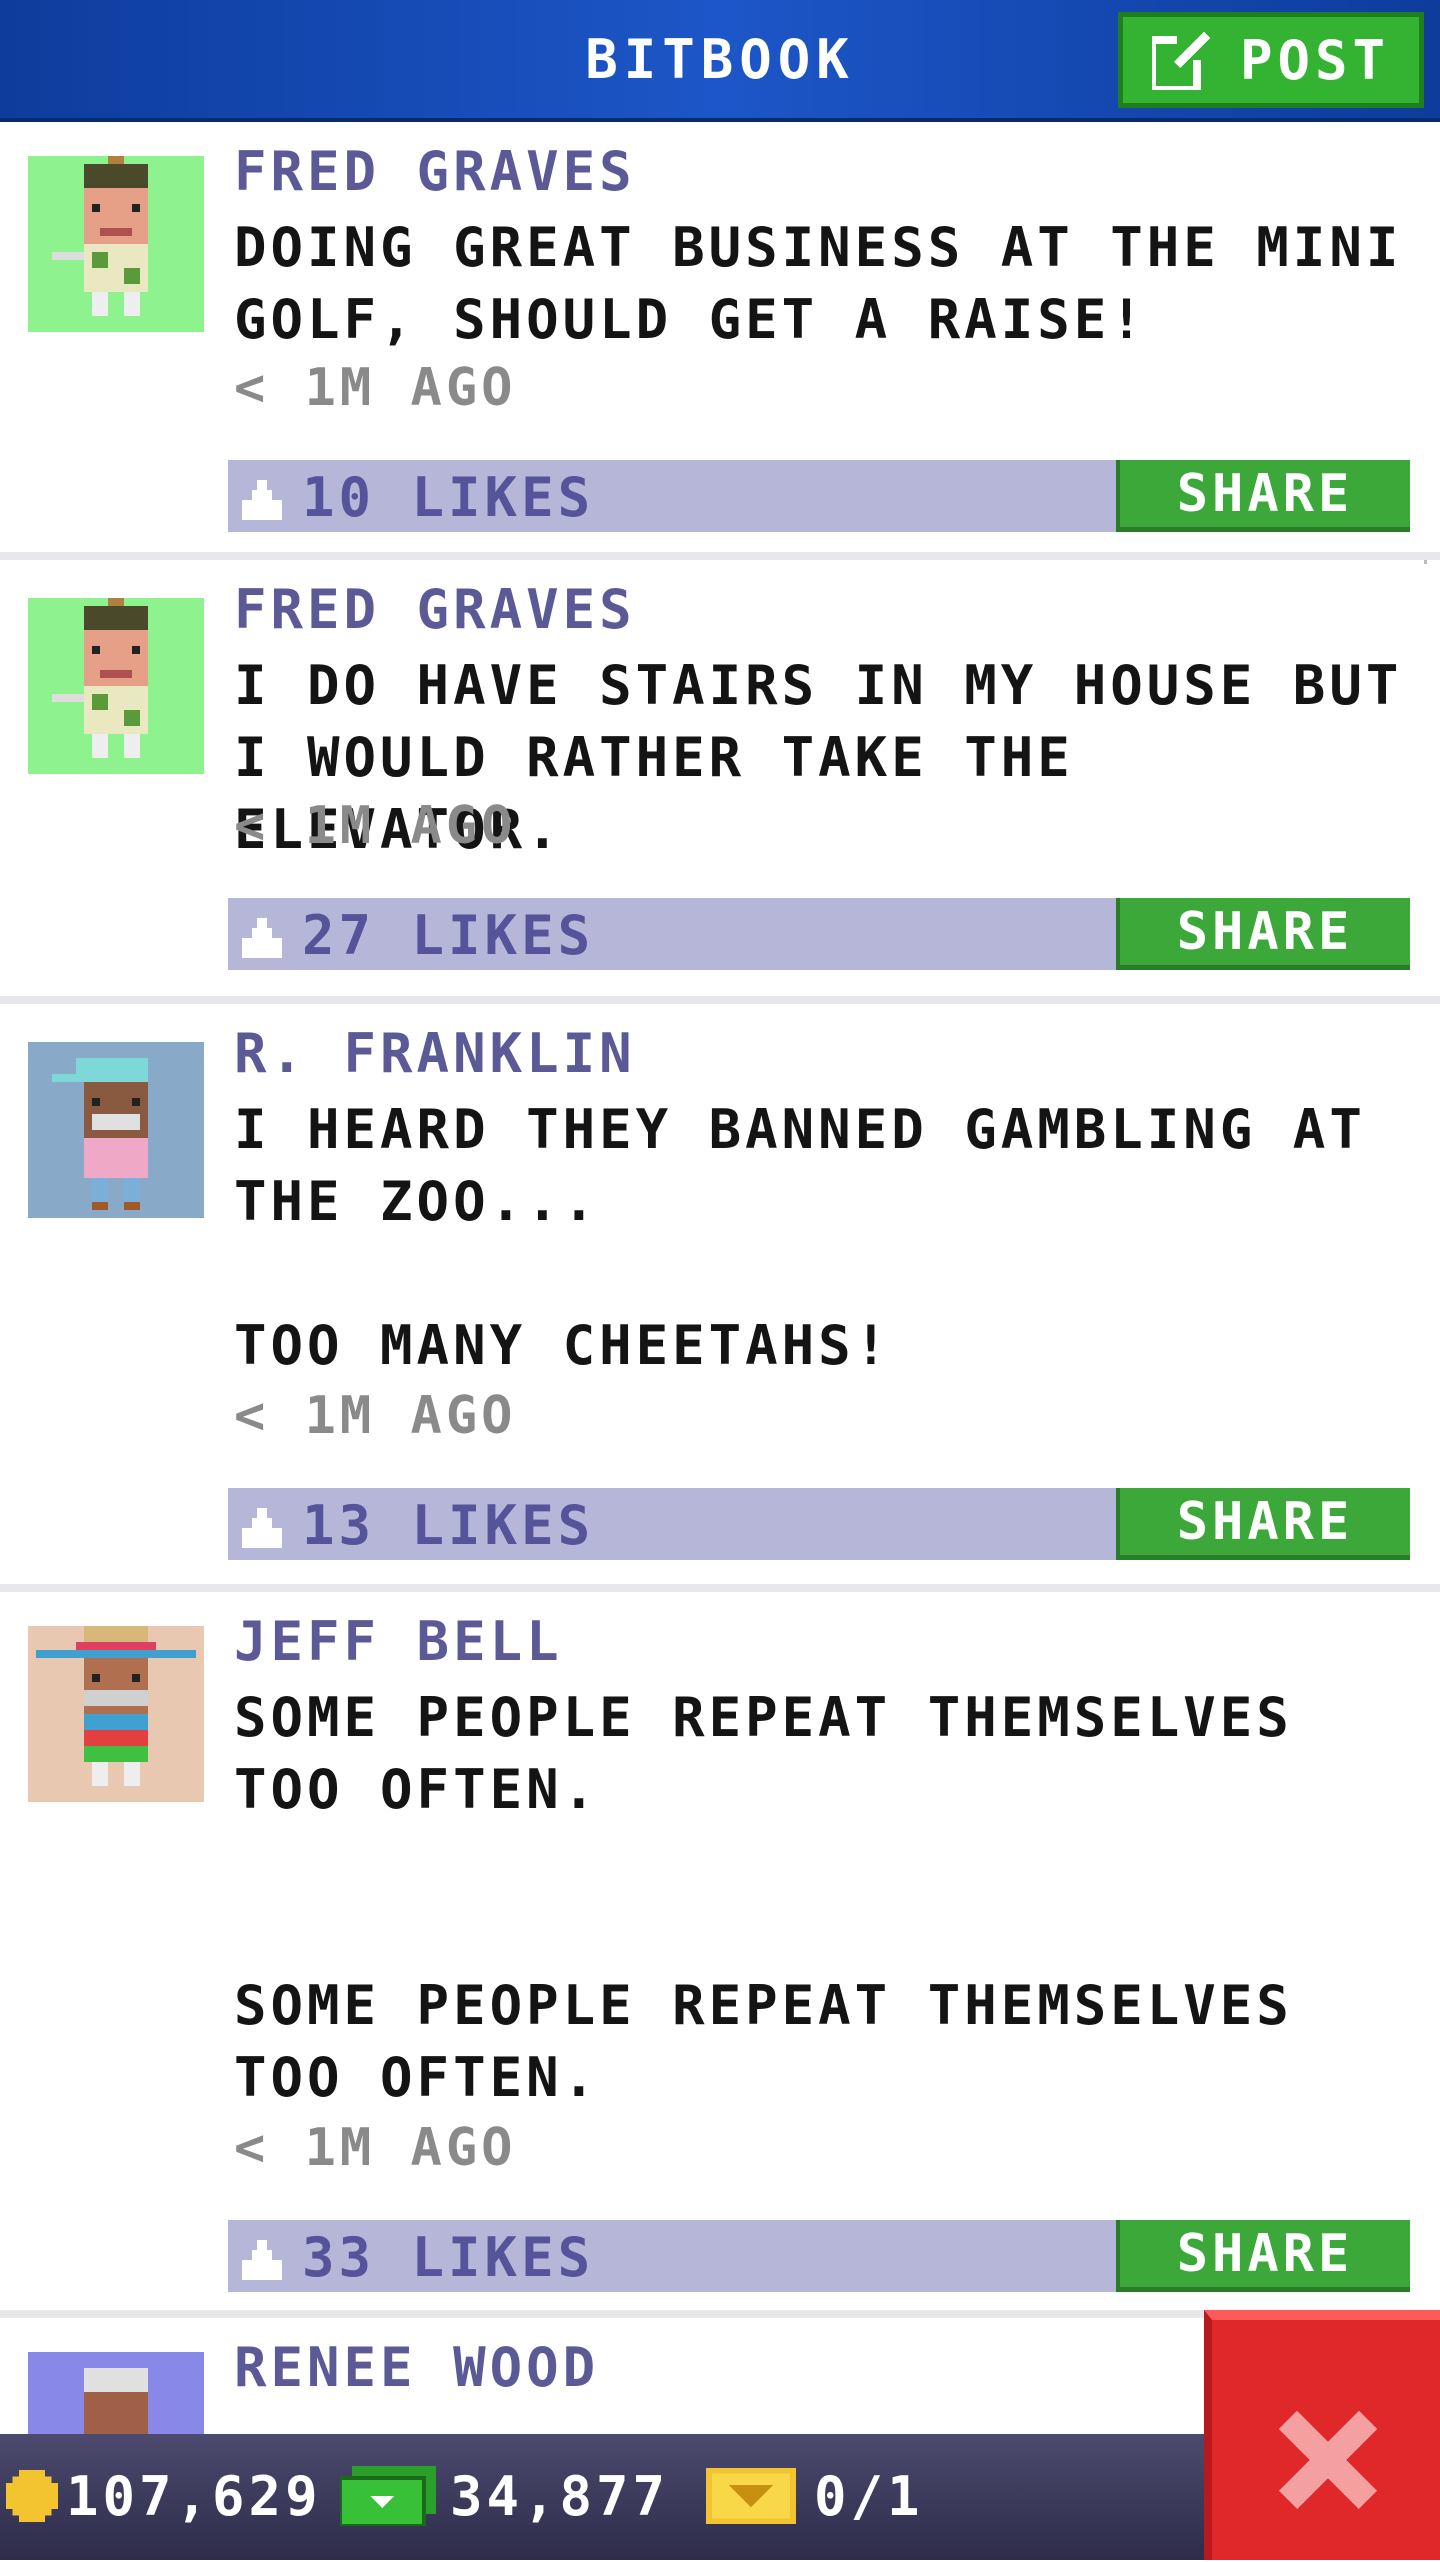 The width and height of the screenshot is (1440, 2562). I want to click on bux-value: 34,877, so click(560, 2496).